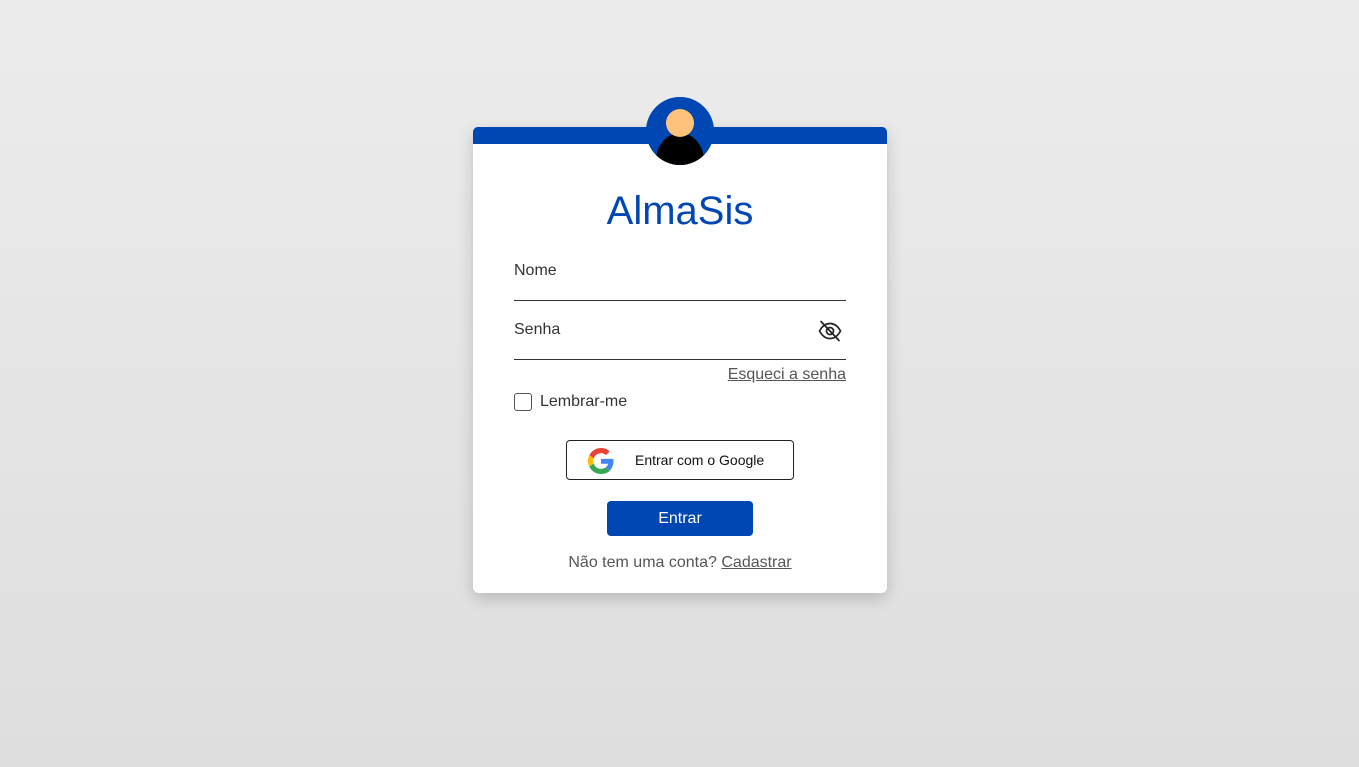 This screenshot has width=1359, height=767. Describe the element at coordinates (700, 460) in the screenshot. I see `google-signin-label: Entrar com o Google` at that location.